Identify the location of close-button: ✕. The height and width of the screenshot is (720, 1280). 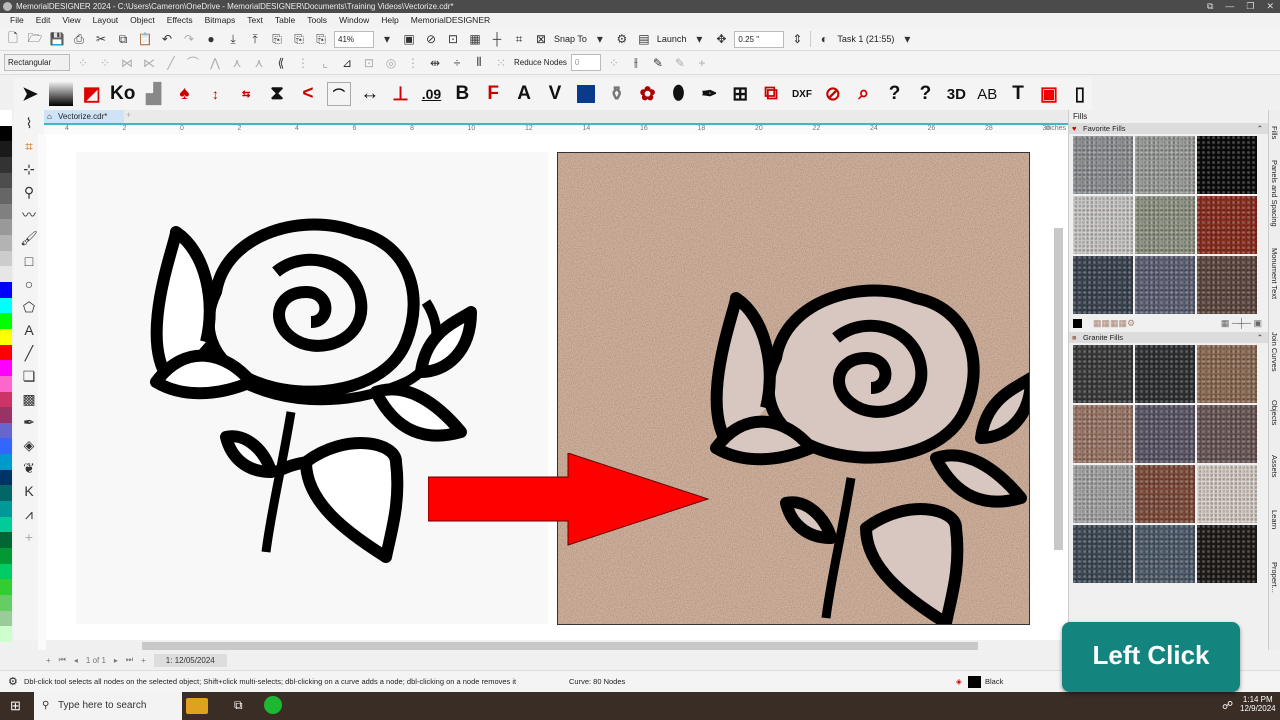
(1270, 6).